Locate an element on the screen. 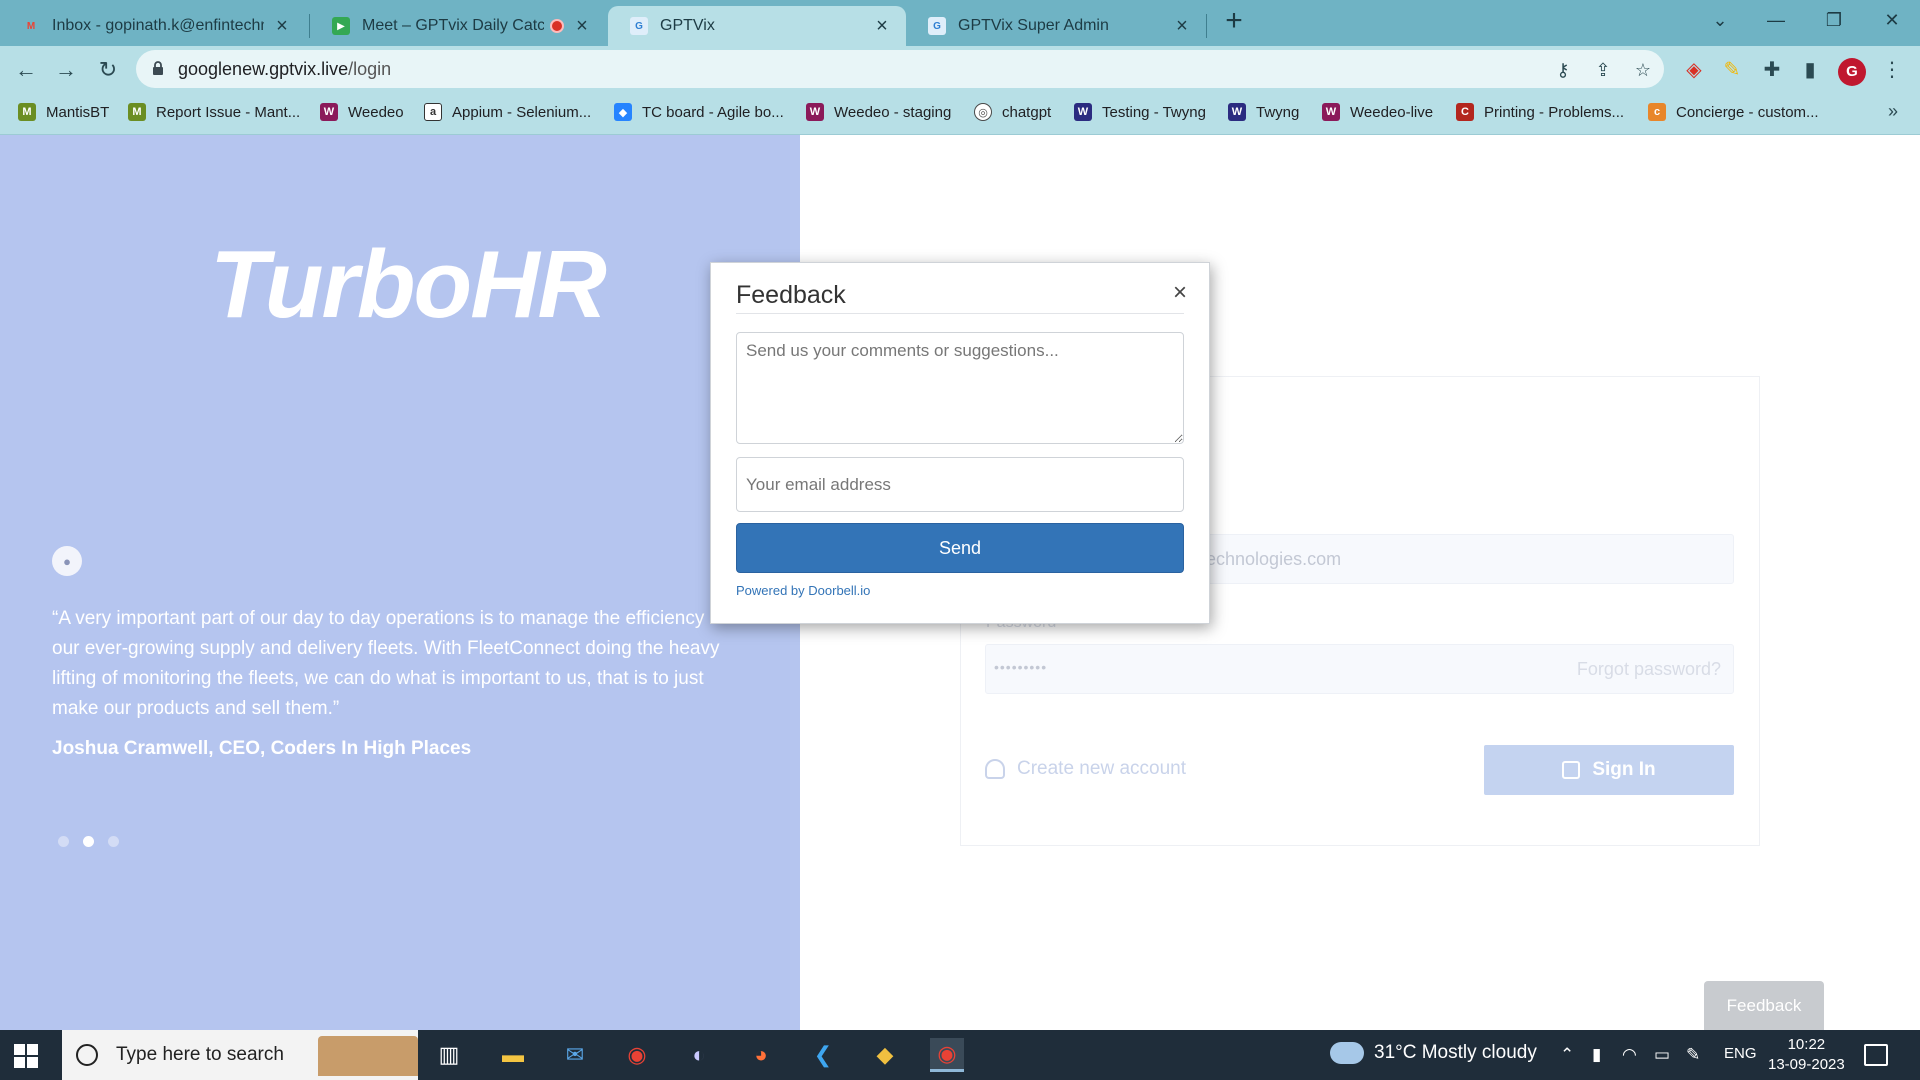  bookmark-label: Weedeo-live is located at coordinates (1392, 112).